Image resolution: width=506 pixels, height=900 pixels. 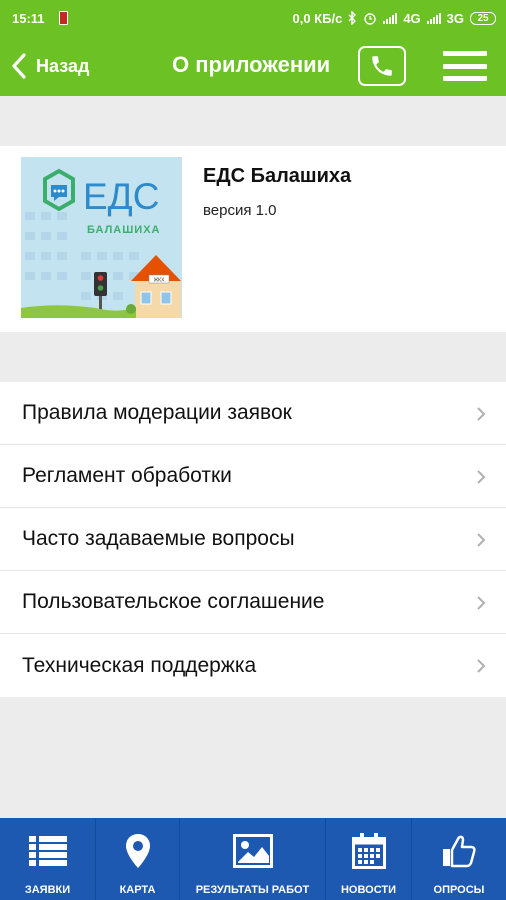 What do you see at coordinates (63, 65) in the screenshot?
I see `back-label: Назад` at bounding box center [63, 65].